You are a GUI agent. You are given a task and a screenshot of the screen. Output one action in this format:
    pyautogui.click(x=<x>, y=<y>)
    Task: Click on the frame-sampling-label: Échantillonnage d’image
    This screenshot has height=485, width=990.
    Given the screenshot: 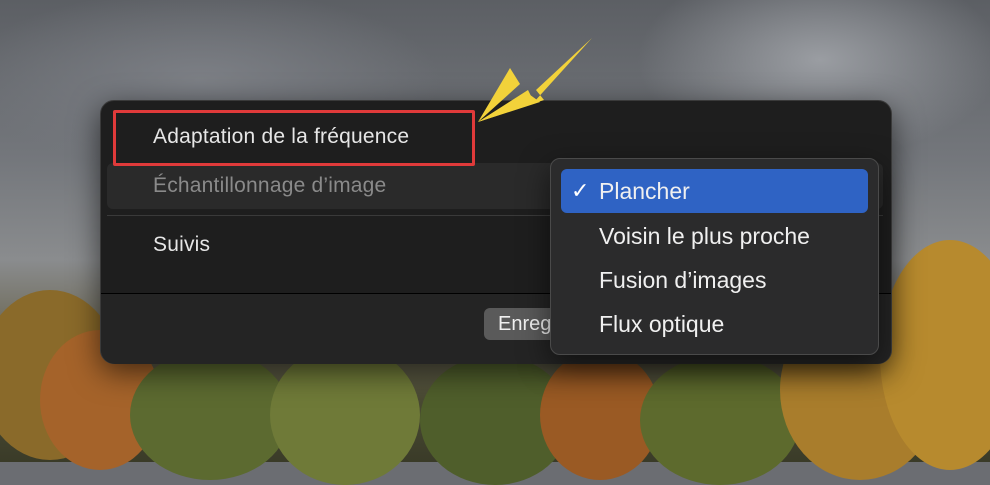 What is the action you would take?
    pyautogui.click(x=270, y=185)
    